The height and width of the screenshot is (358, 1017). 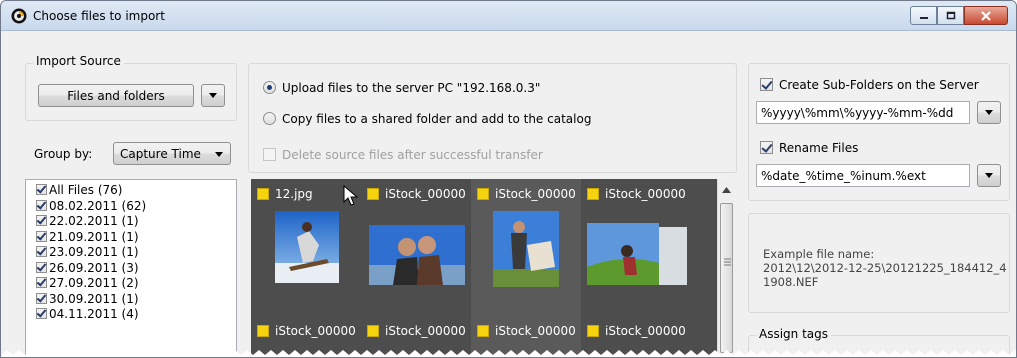 I want to click on minimize-icon, so click(x=923, y=17).